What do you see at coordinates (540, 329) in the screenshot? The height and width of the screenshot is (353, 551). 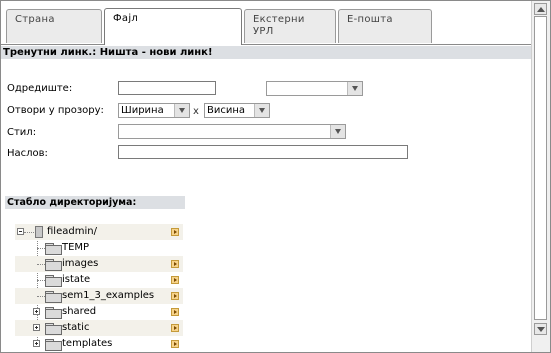 I see `scroll-down-icon` at bounding box center [540, 329].